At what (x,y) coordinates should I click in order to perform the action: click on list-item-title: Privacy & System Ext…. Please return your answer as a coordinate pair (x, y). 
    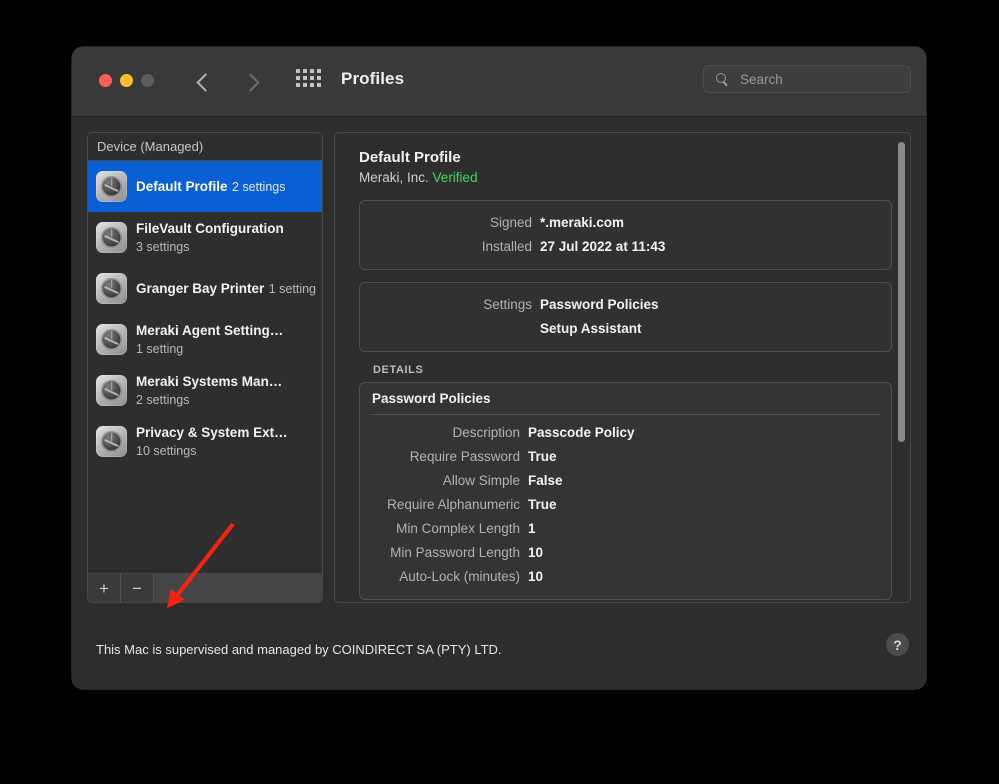
    Looking at the image, I should click on (212, 432).